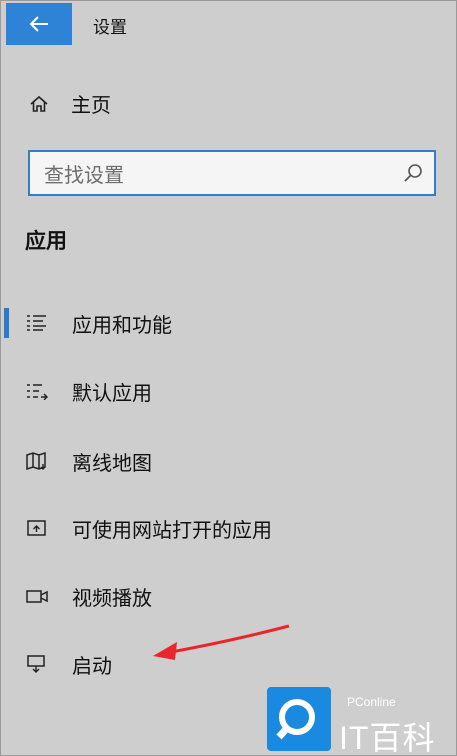 The image size is (457, 756). What do you see at coordinates (36, 461) in the screenshot?
I see `offline-maps-icon` at bounding box center [36, 461].